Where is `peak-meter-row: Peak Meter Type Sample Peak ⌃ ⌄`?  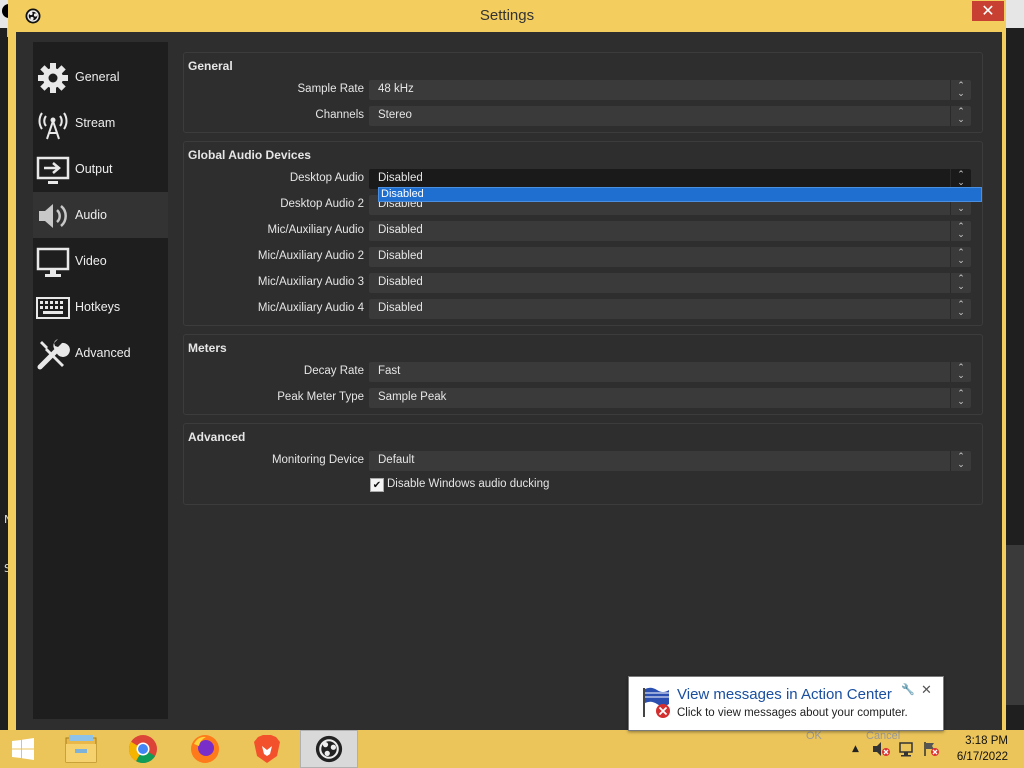
peak-meter-row: Peak Meter Type Sample Peak ⌃ ⌄ is located at coordinates (583, 398).